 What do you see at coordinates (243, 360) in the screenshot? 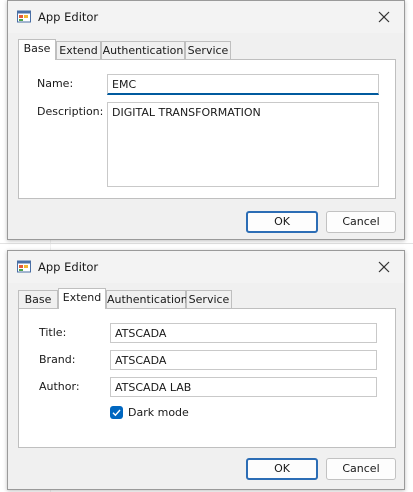
I see `brand-field: ATSCADA` at bounding box center [243, 360].